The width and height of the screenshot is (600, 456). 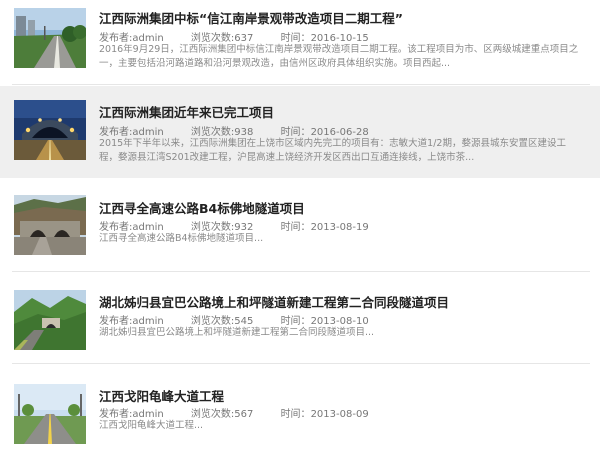 I want to click on tunnel-night-photo-icon, so click(x=50, y=130).